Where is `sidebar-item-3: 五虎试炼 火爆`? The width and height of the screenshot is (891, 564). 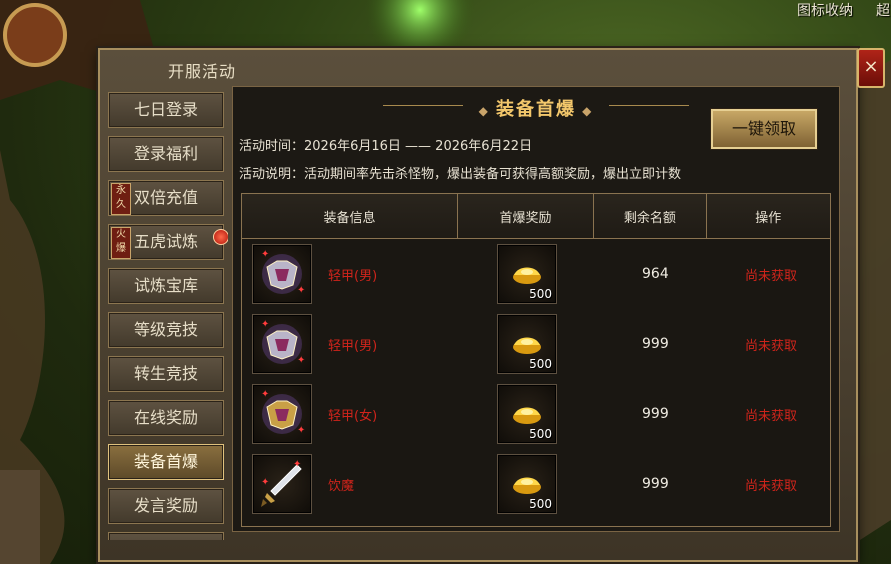 sidebar-item-3: 五虎试炼 火爆 is located at coordinates (168, 242).